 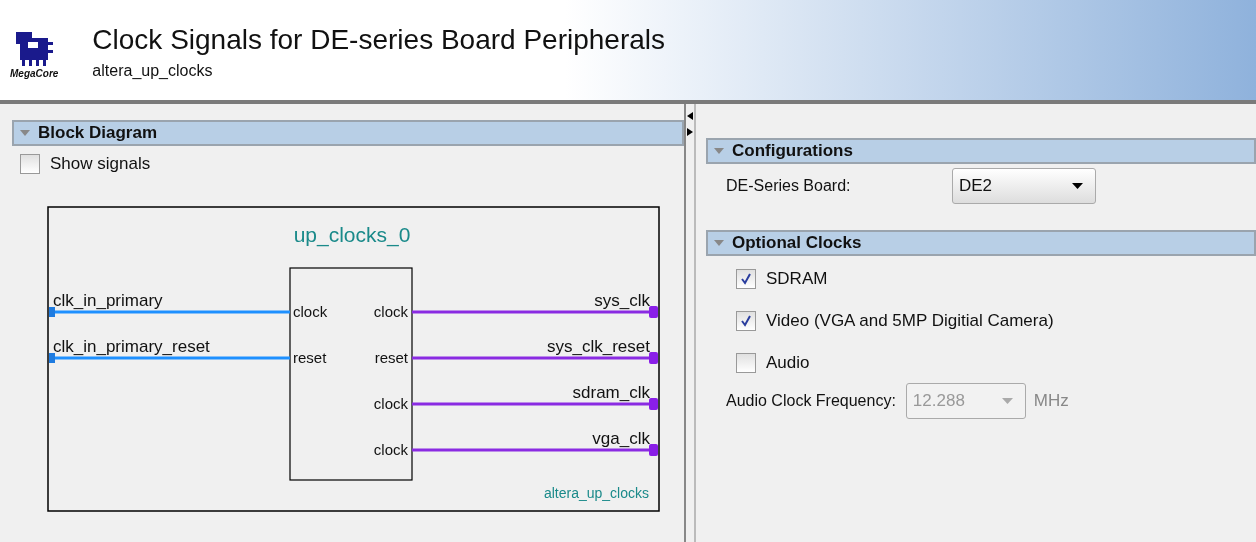 I want to click on checkbox-label: Video (VGA and 5MP Digitial Camera), so click(x=910, y=321).